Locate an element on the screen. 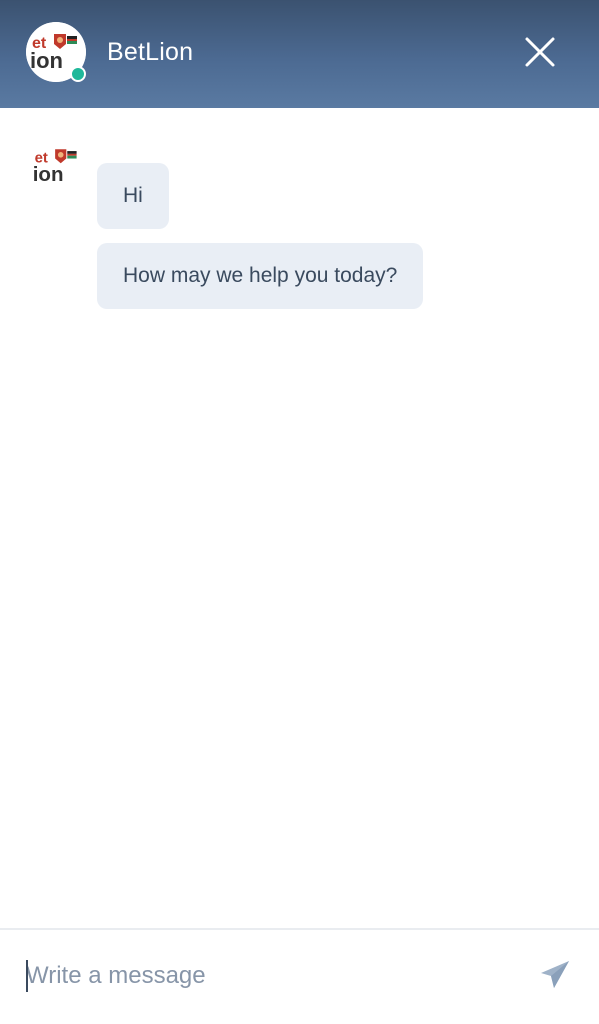 The image size is (599, 1024). close-icon is located at coordinates (540, 52).